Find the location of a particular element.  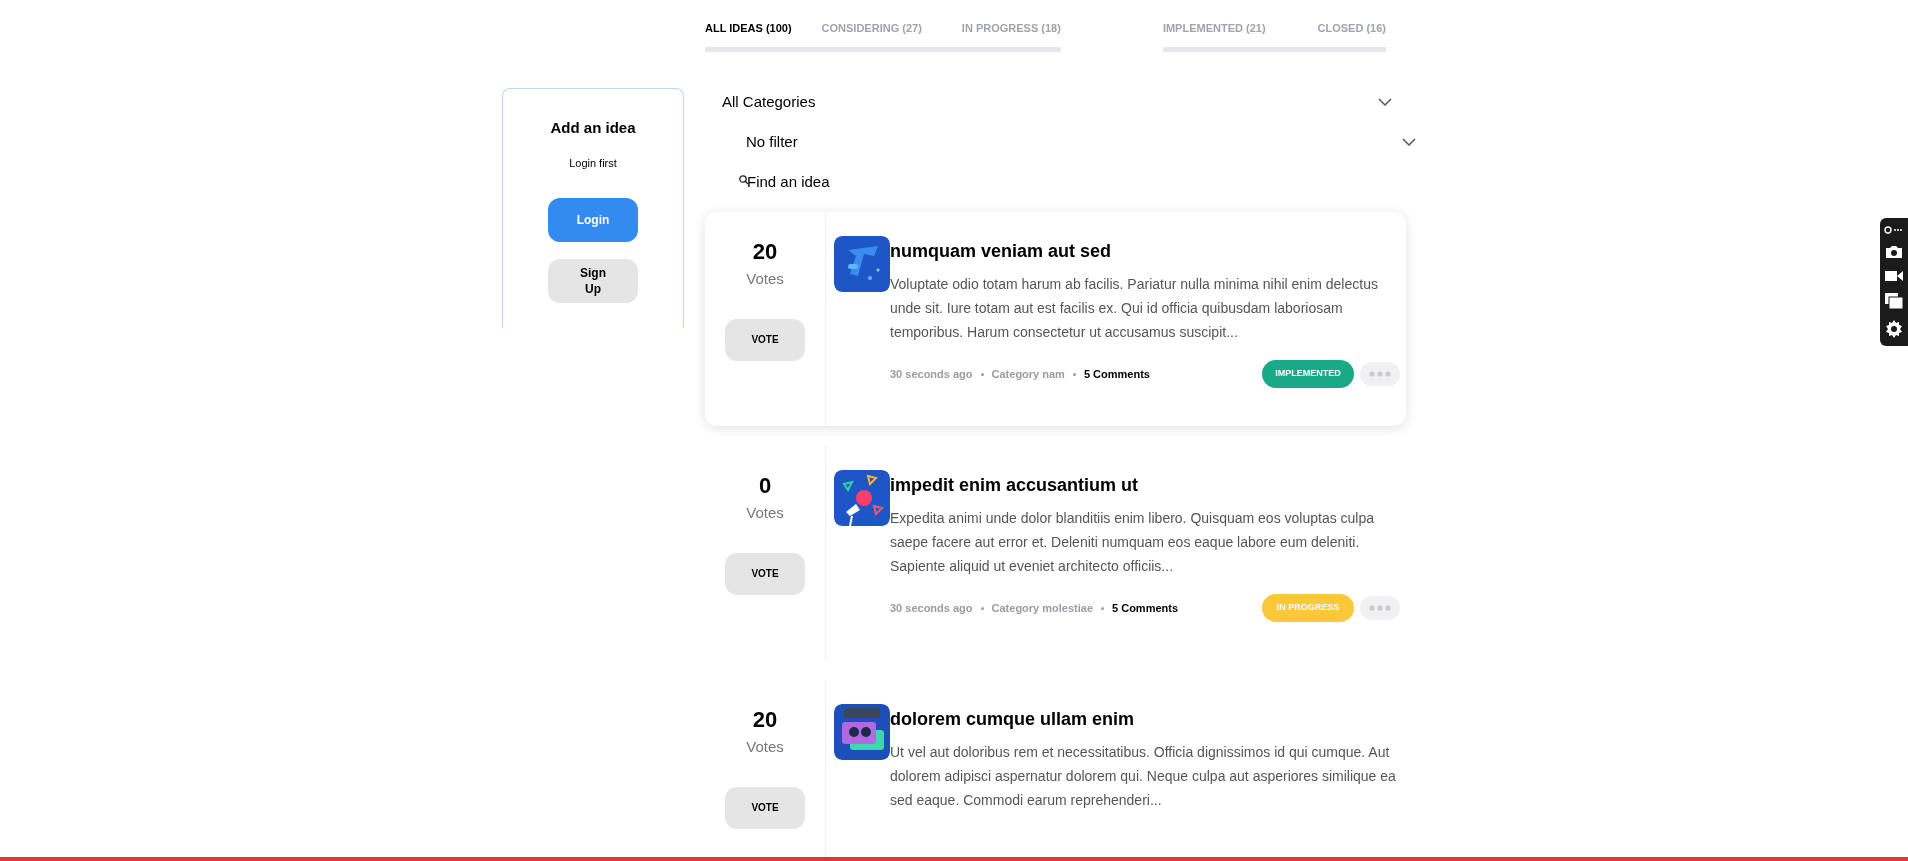

idea-title: impedit enim accusantium ut is located at coordinates (1015, 485).